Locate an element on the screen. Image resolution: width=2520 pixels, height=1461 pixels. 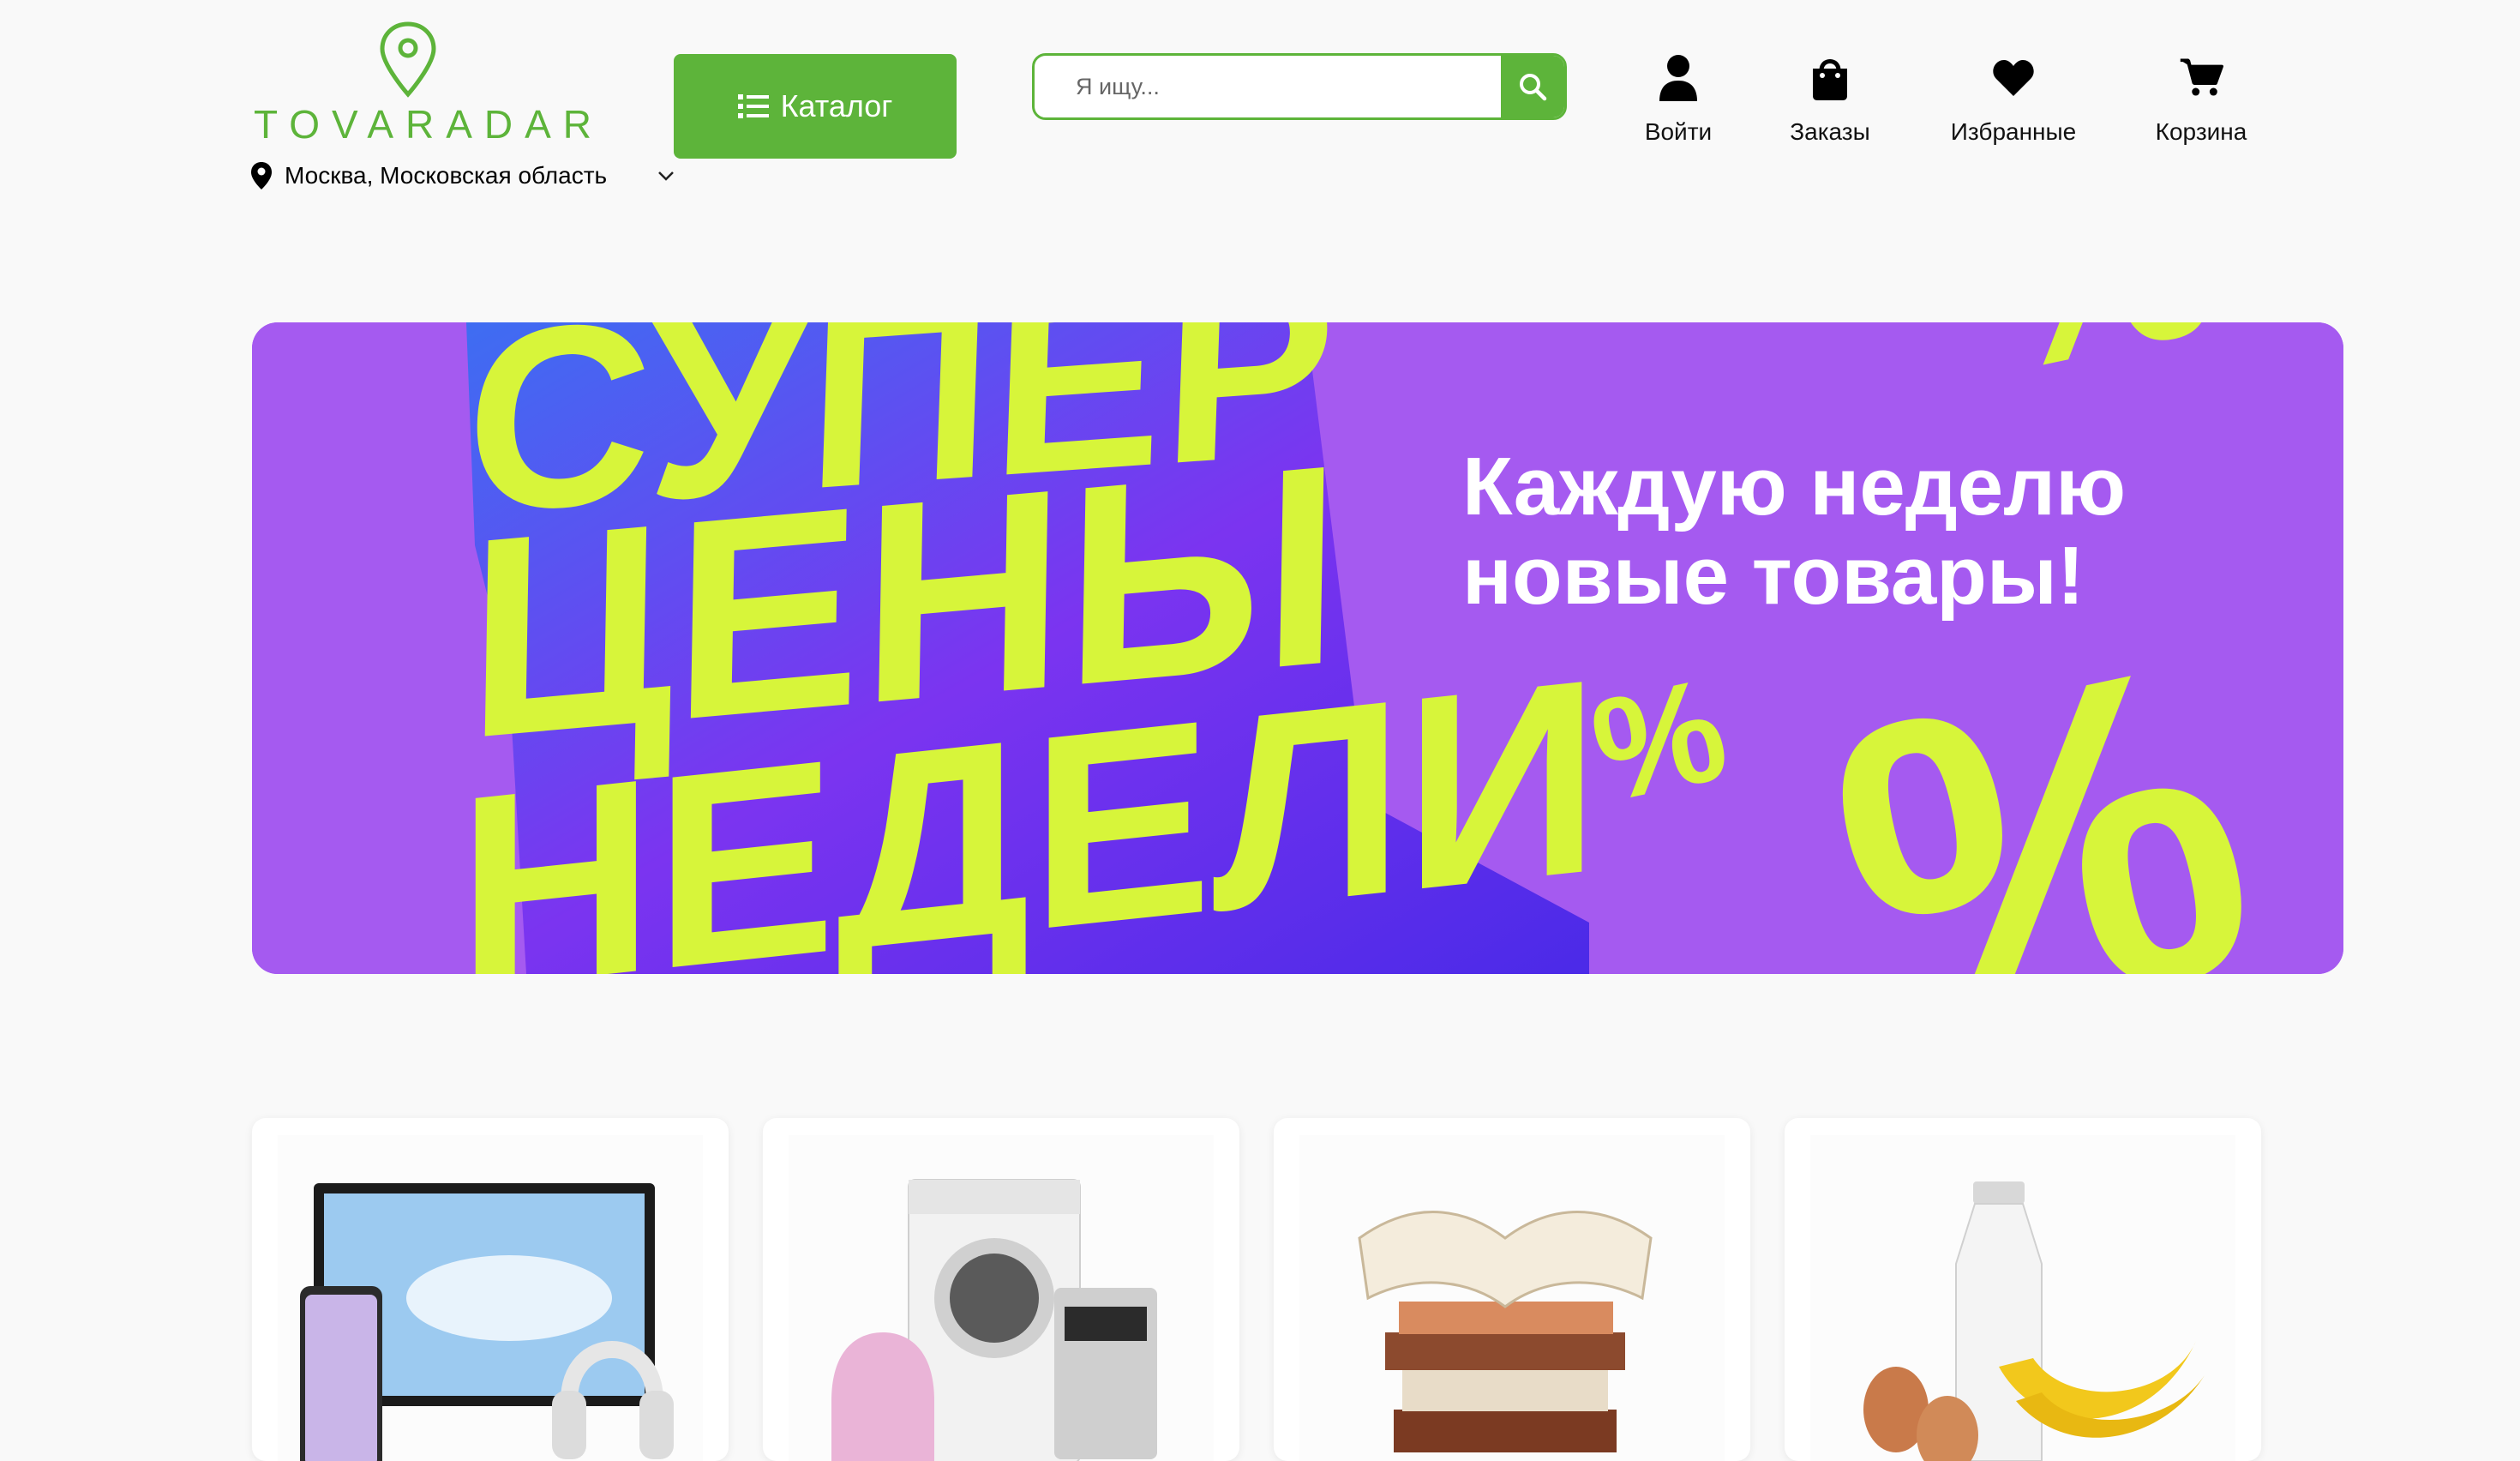
category-card-appliances is located at coordinates (1001, 1289).